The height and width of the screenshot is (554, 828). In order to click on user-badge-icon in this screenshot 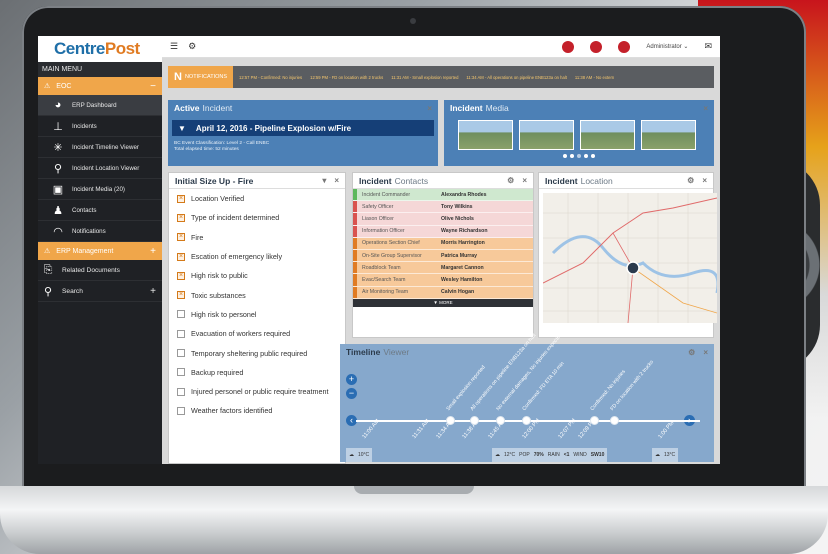, I will do `click(624, 46)`.